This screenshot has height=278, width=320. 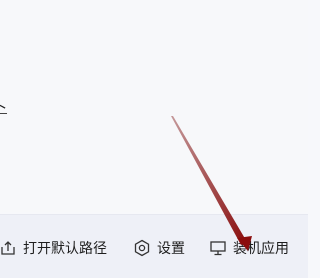 What do you see at coordinates (261, 249) in the screenshot?
I see `install-apps-label: 装机应用` at bounding box center [261, 249].